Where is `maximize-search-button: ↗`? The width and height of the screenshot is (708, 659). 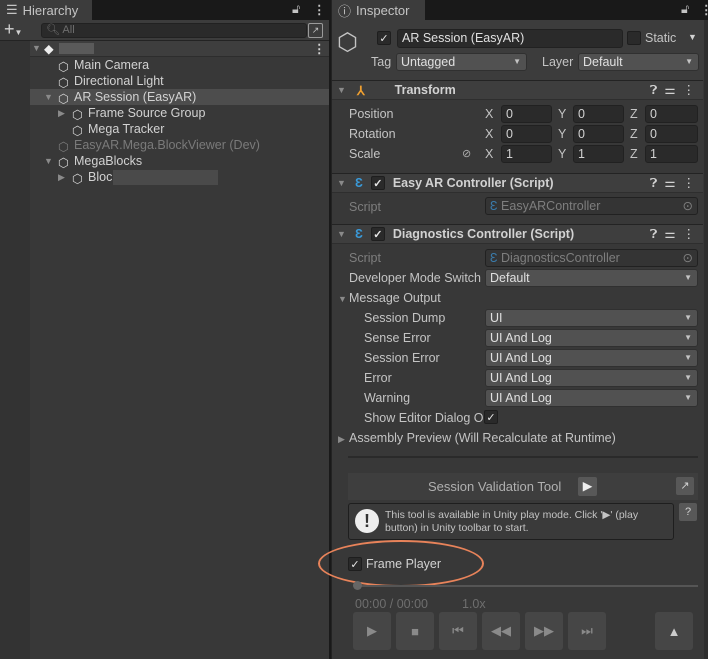
maximize-search-button: ↗ is located at coordinates (315, 30).